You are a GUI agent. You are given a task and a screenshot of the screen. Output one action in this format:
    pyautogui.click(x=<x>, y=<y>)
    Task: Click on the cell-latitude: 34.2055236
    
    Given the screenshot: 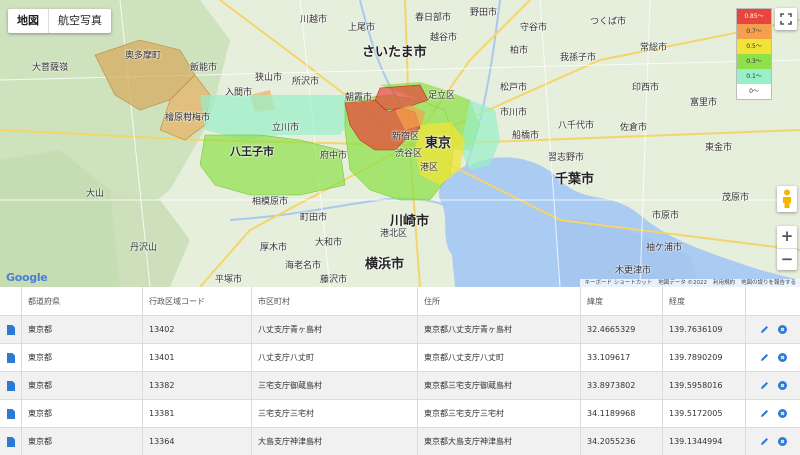 What is the action you would take?
    pyautogui.click(x=622, y=441)
    